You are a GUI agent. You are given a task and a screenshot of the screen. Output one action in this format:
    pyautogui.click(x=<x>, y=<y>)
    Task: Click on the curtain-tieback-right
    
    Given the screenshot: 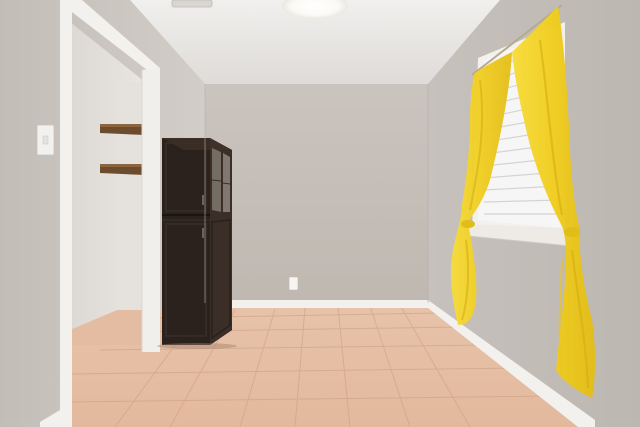 What is the action you would take?
    pyautogui.click(x=572, y=232)
    